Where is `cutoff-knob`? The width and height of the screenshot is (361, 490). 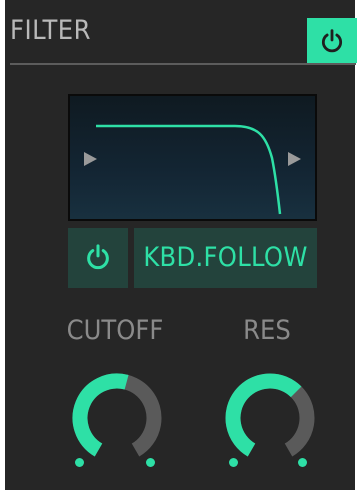 cutoff-knob is located at coordinates (117, 418).